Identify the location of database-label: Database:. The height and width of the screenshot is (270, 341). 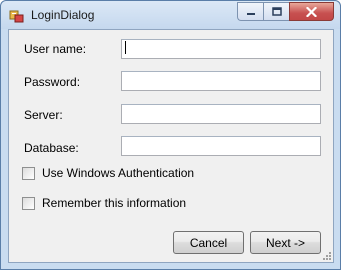
(51, 148).